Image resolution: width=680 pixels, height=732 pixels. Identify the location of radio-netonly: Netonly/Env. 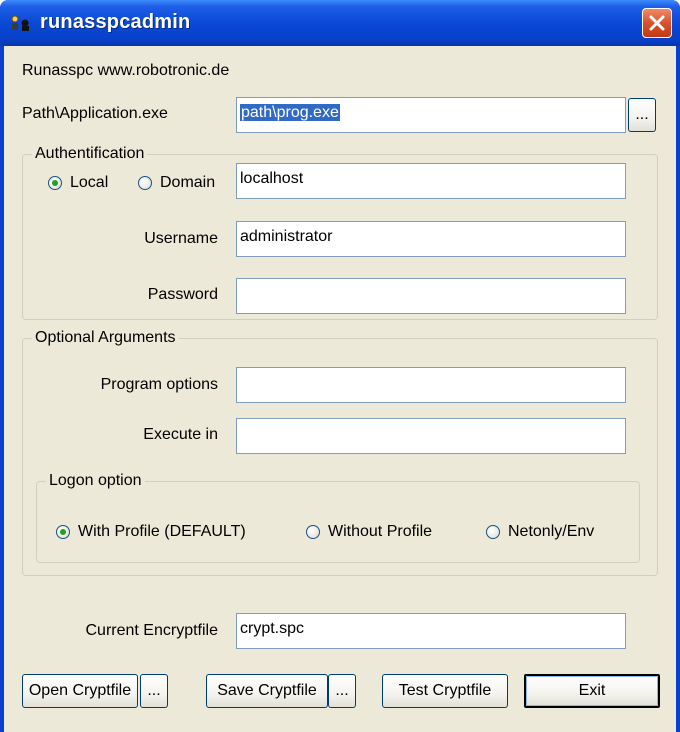
(540, 532).